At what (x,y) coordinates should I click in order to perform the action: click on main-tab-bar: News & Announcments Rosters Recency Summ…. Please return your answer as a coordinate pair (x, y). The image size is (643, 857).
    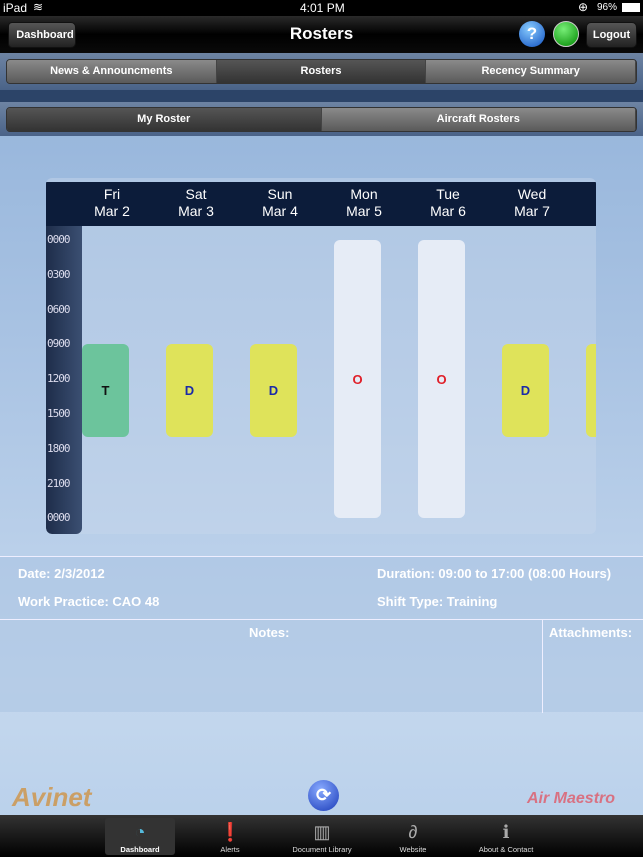
    Looking at the image, I should click on (321, 71).